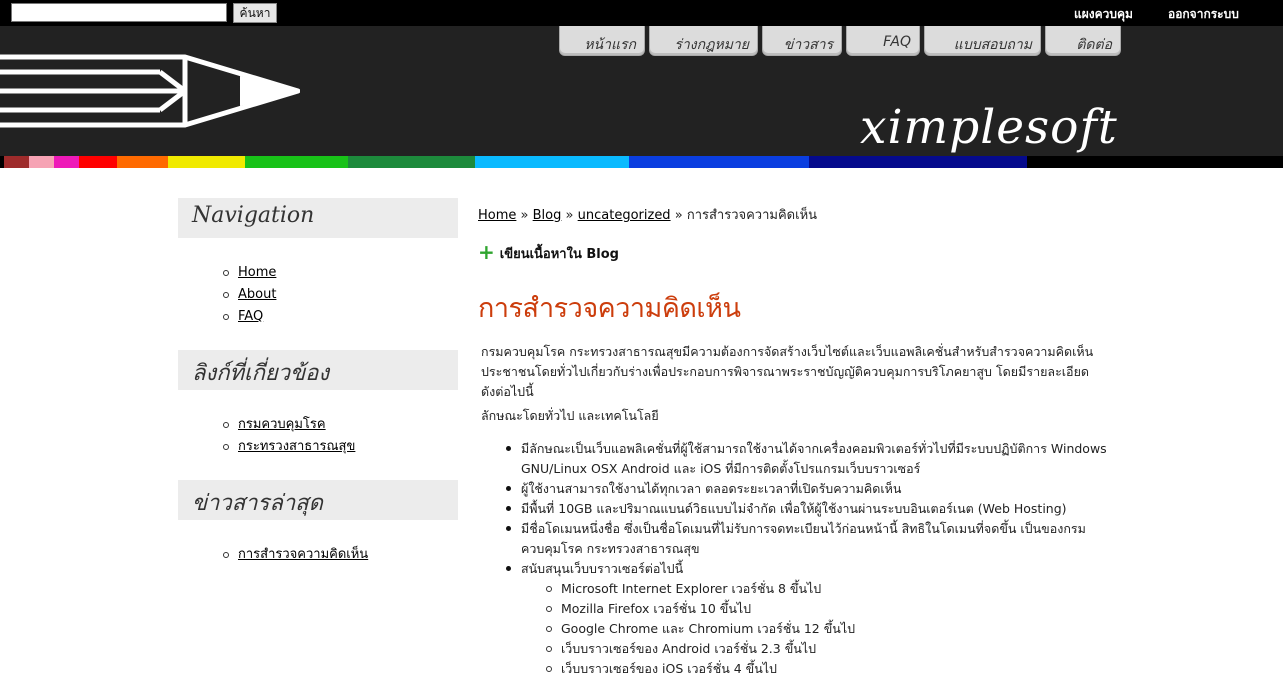 The image size is (1283, 679). I want to click on write-blog-link: + เขียนเนื้อหาใน Blog, so click(548, 252).